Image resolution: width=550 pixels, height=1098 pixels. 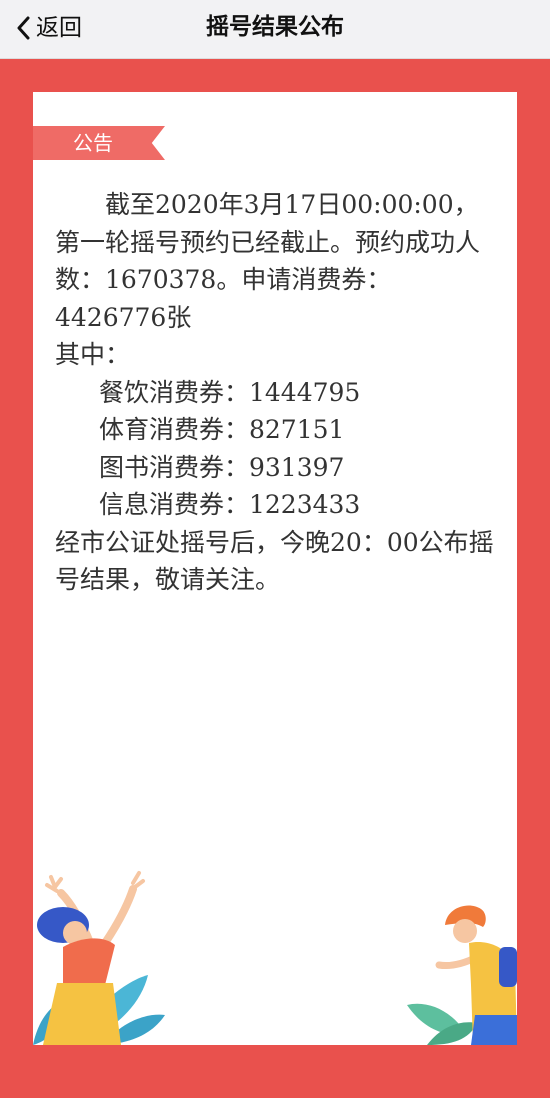 What do you see at coordinates (222, 467) in the screenshot?
I see `coupon-item-books: 图书消费券：931397` at bounding box center [222, 467].